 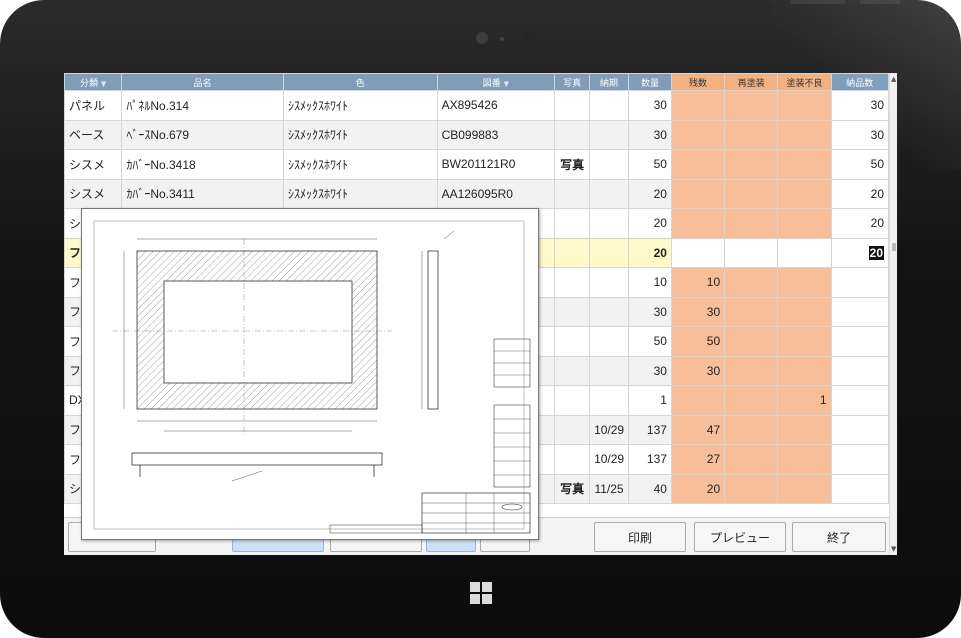 What do you see at coordinates (496, 105) in the screenshot?
I see `cell-zuban: AX895426` at bounding box center [496, 105].